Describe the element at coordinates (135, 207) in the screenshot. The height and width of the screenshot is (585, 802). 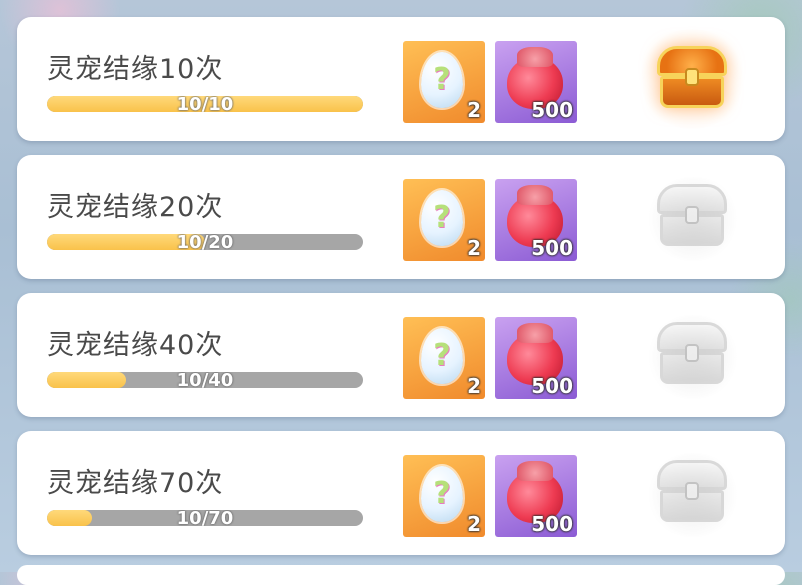
I see `task-title: 灵宠结缘20次` at that location.